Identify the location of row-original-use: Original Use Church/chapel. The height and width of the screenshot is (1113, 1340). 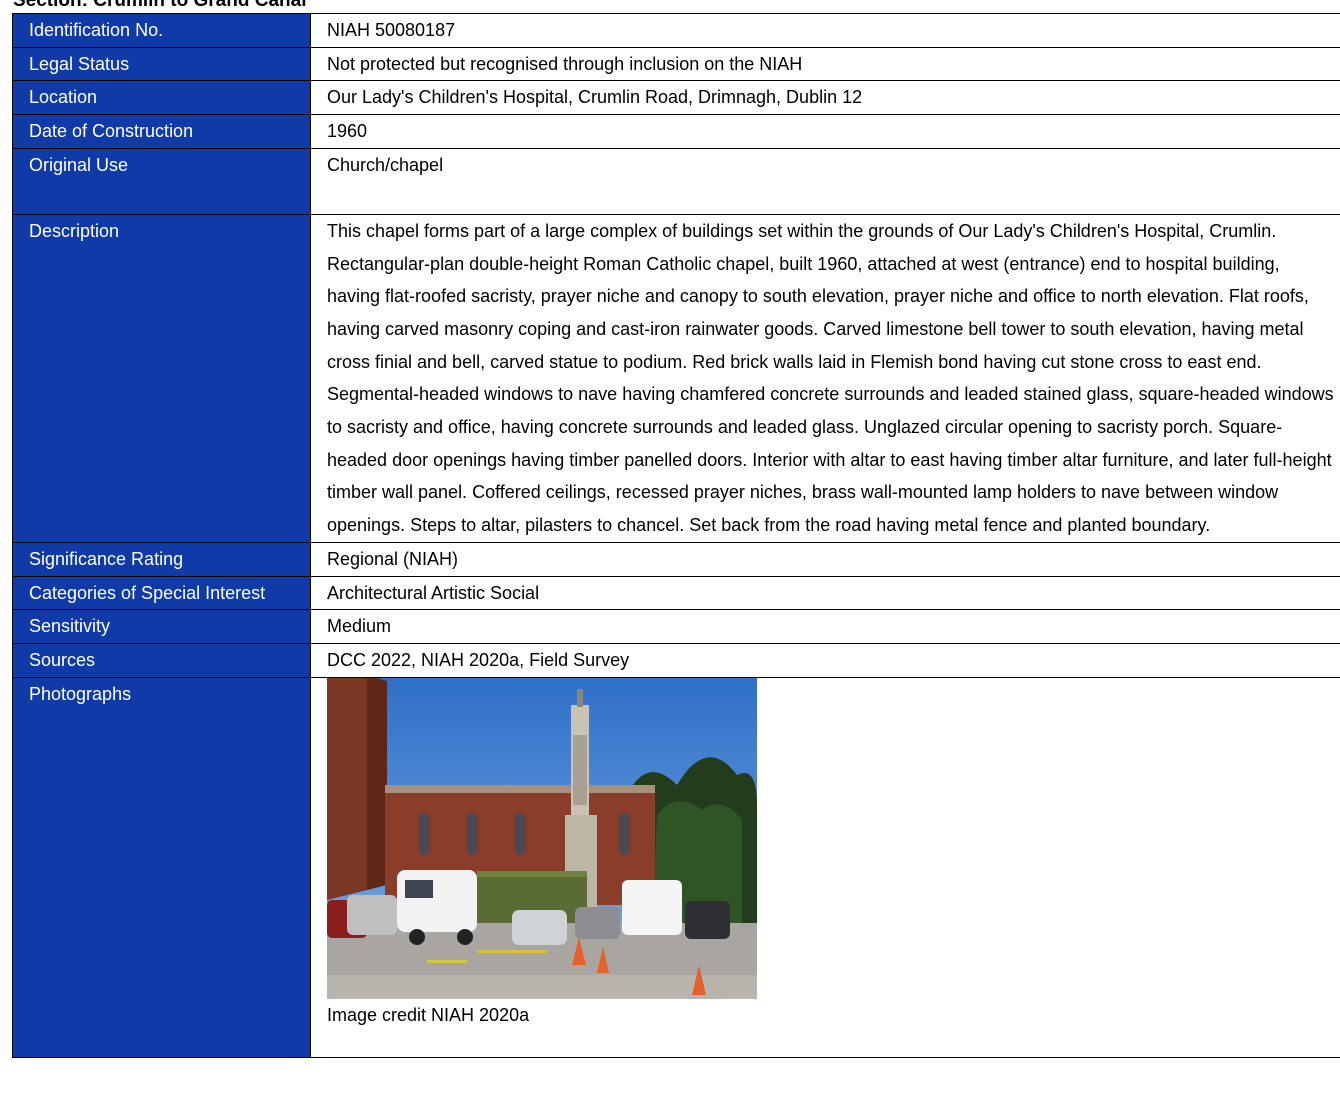
(676, 181).